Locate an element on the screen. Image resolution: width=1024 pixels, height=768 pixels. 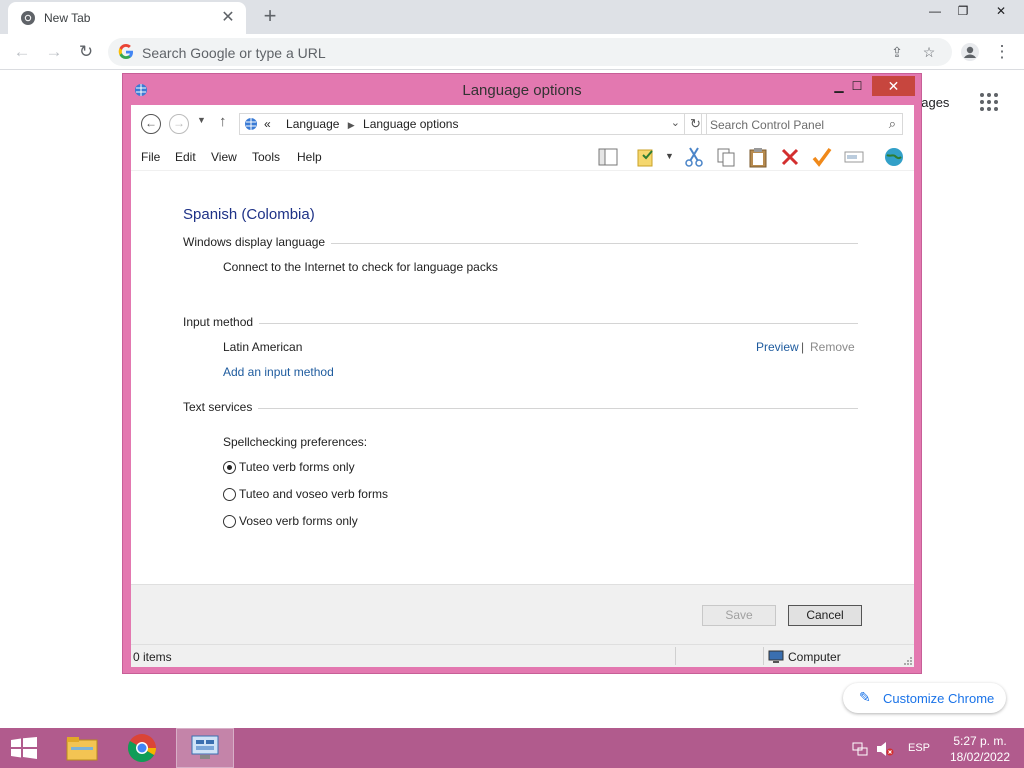
restore-icon: ❐ is located at coordinates (963, 11).